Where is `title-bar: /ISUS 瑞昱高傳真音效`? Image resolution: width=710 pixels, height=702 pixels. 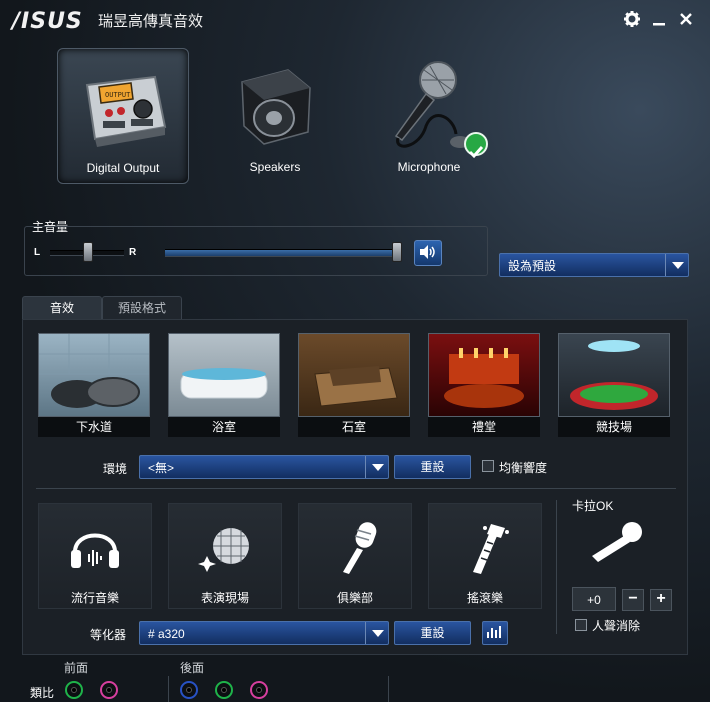 title-bar: /ISUS 瑞昱高傳真音效 is located at coordinates (355, 20).